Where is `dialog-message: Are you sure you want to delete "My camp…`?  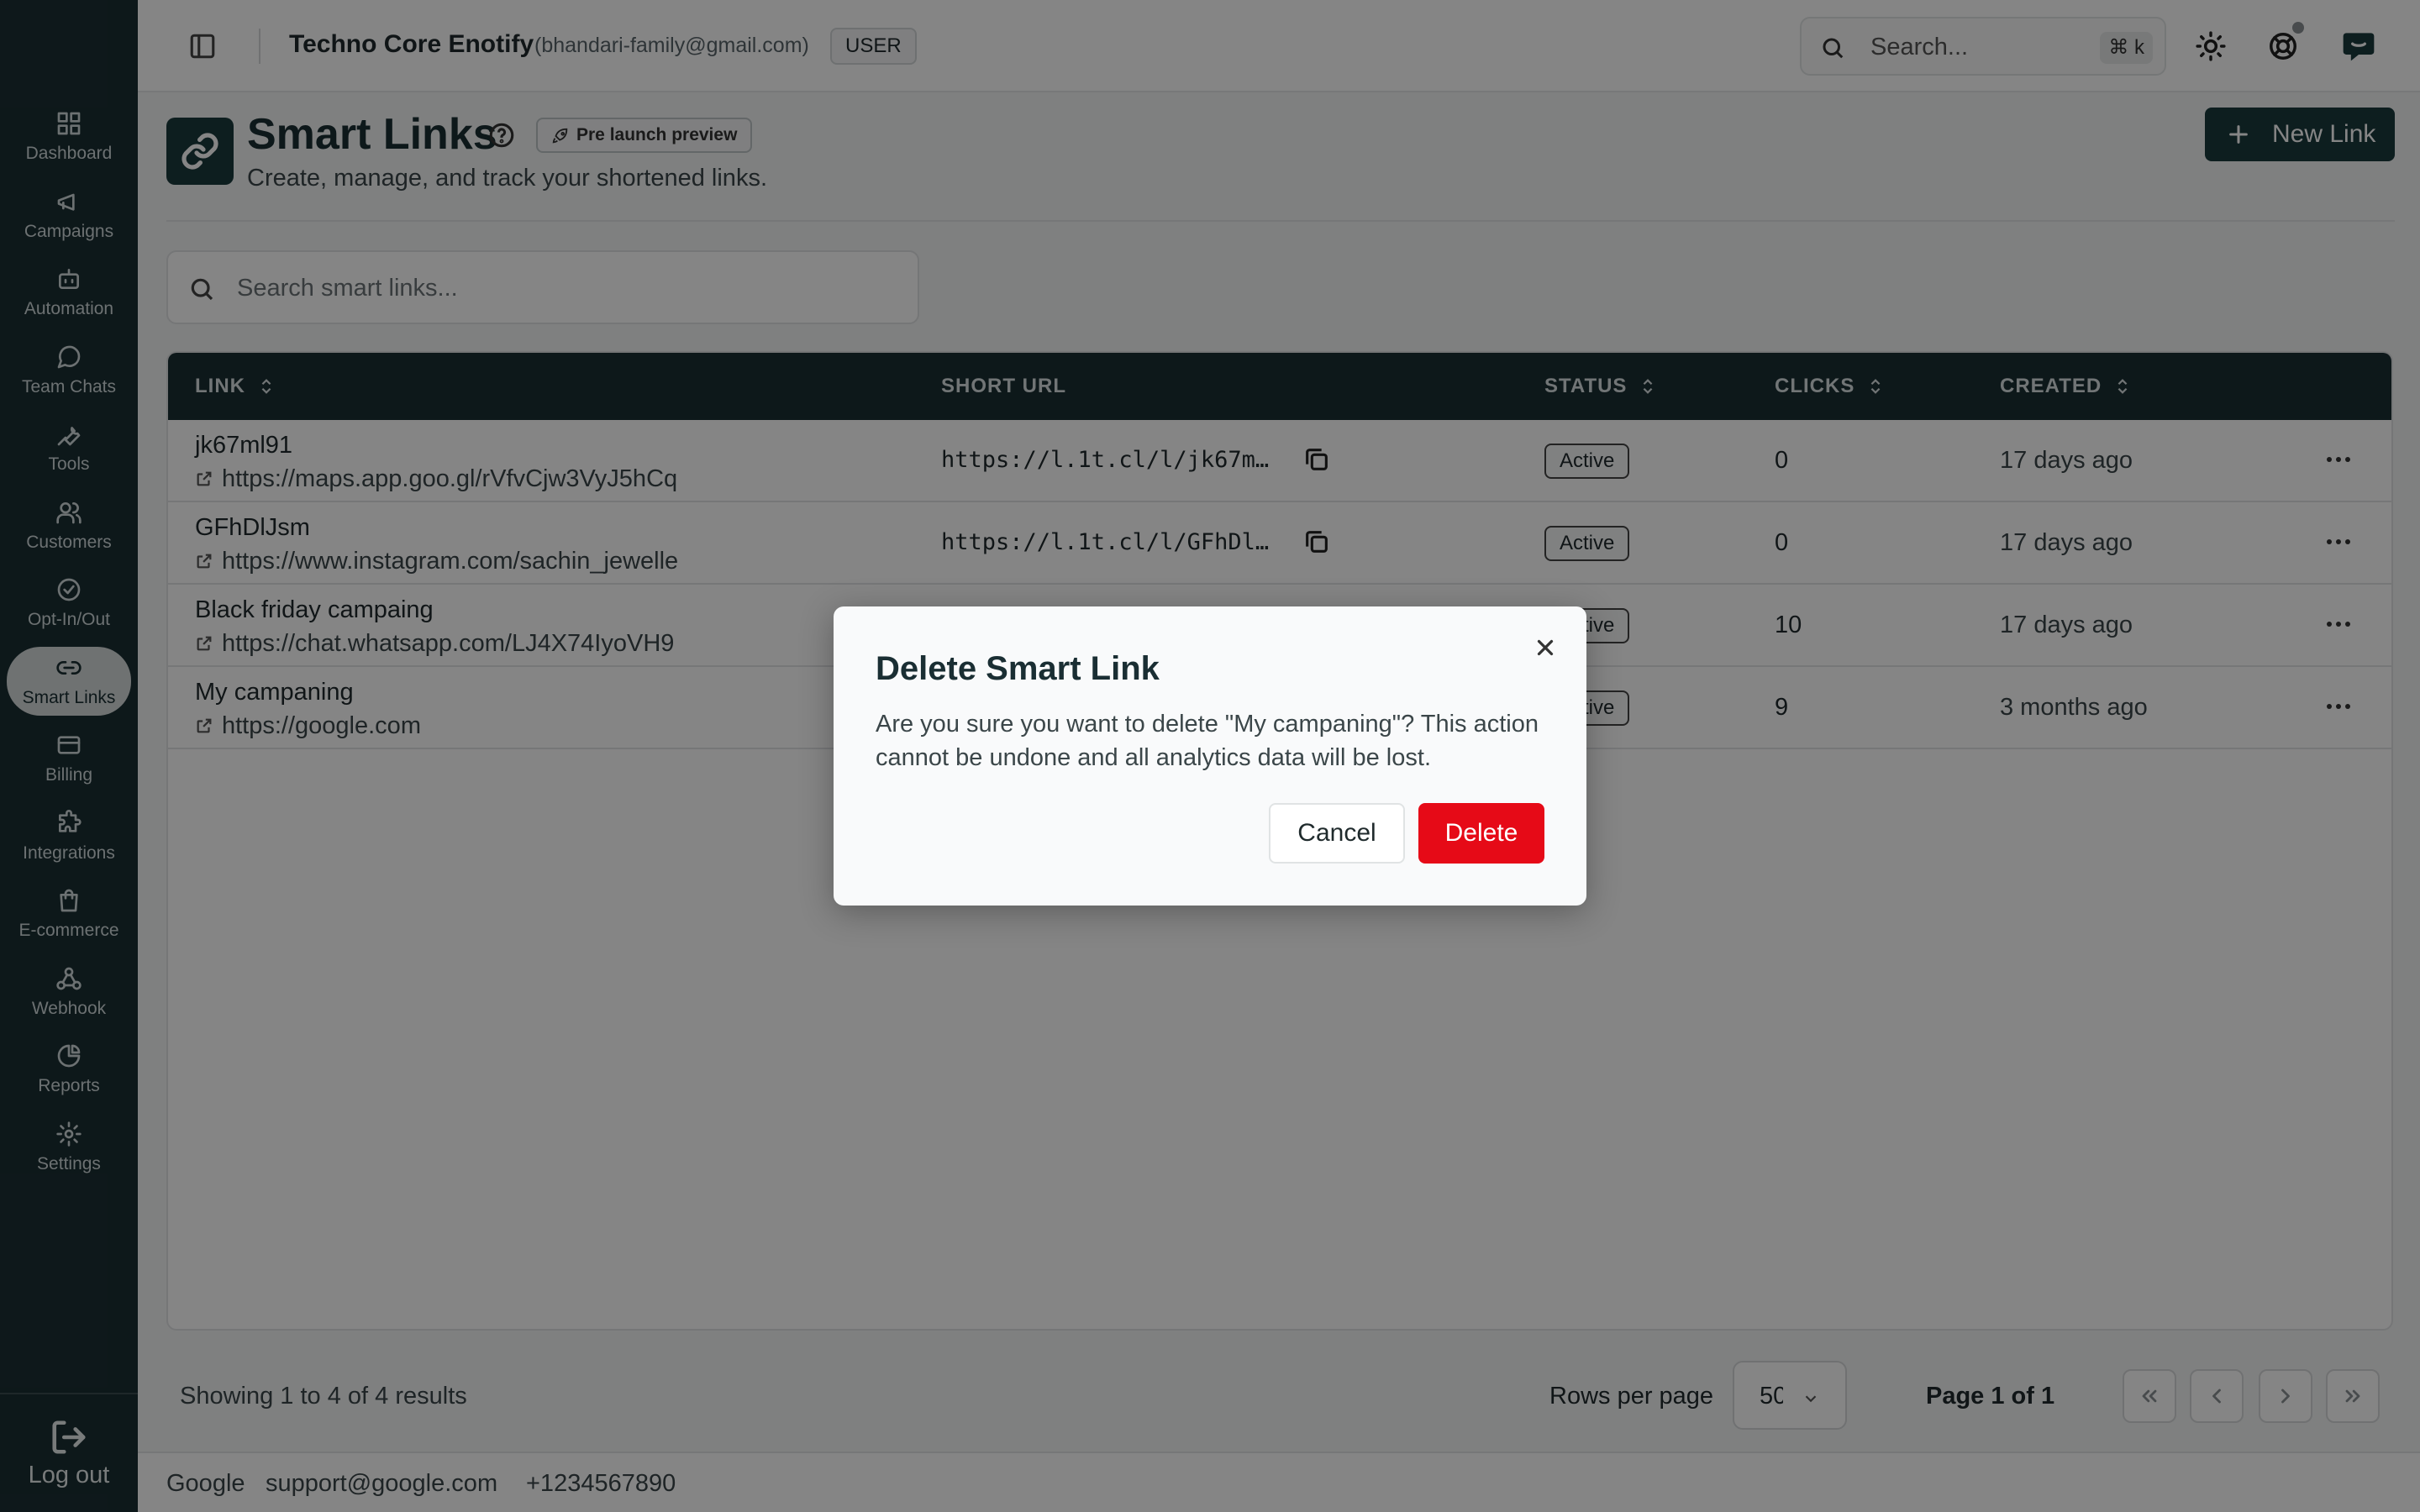
dialog-message: Are you sure you want to delete "My camp… is located at coordinates (1207, 741).